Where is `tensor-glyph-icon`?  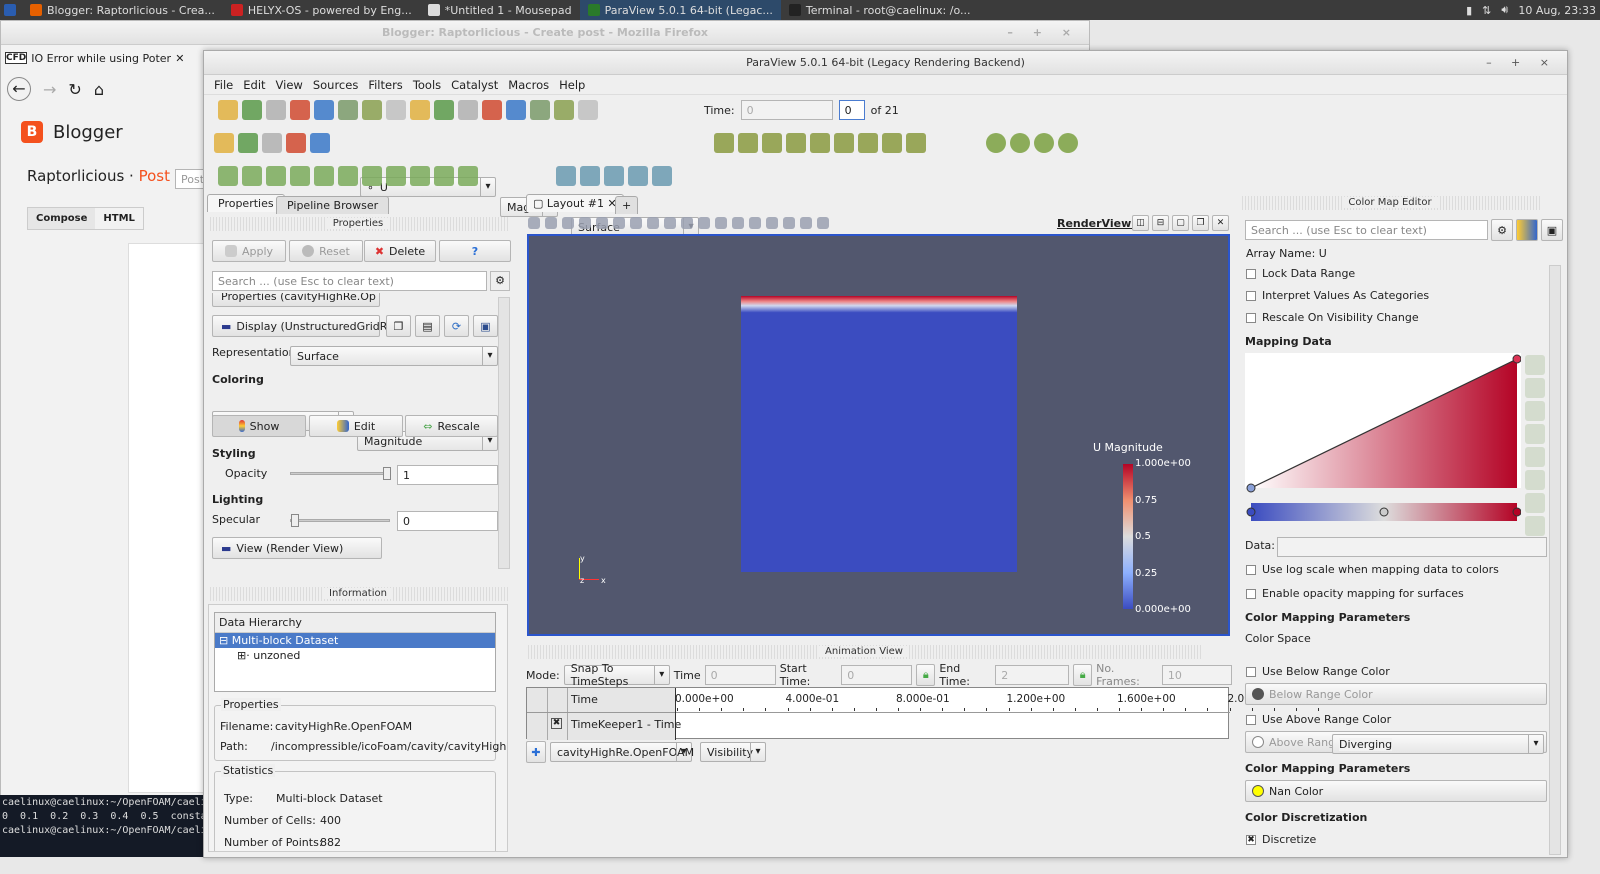 tensor-glyph-icon is located at coordinates (662, 176).